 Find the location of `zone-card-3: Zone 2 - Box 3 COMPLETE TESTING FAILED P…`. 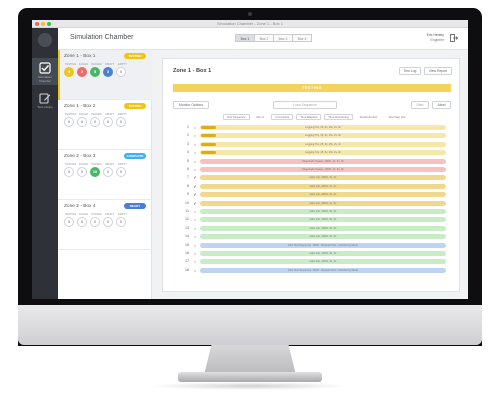

zone-card-3: Zone 2 - Box 3 COMPLETE TESTING FAILED P… is located at coordinates (105, 175).